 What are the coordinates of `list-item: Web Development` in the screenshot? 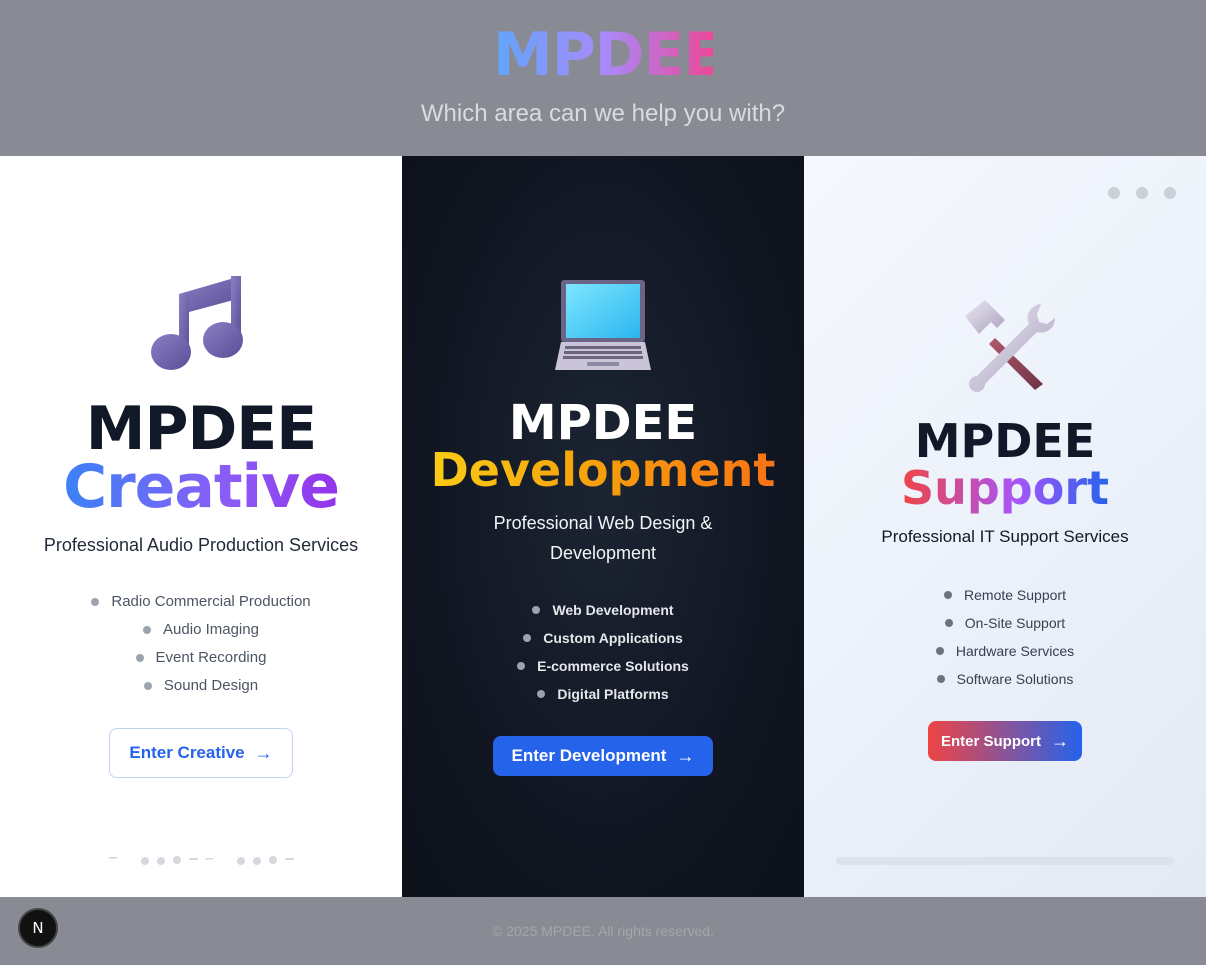 It's located at (603, 610).